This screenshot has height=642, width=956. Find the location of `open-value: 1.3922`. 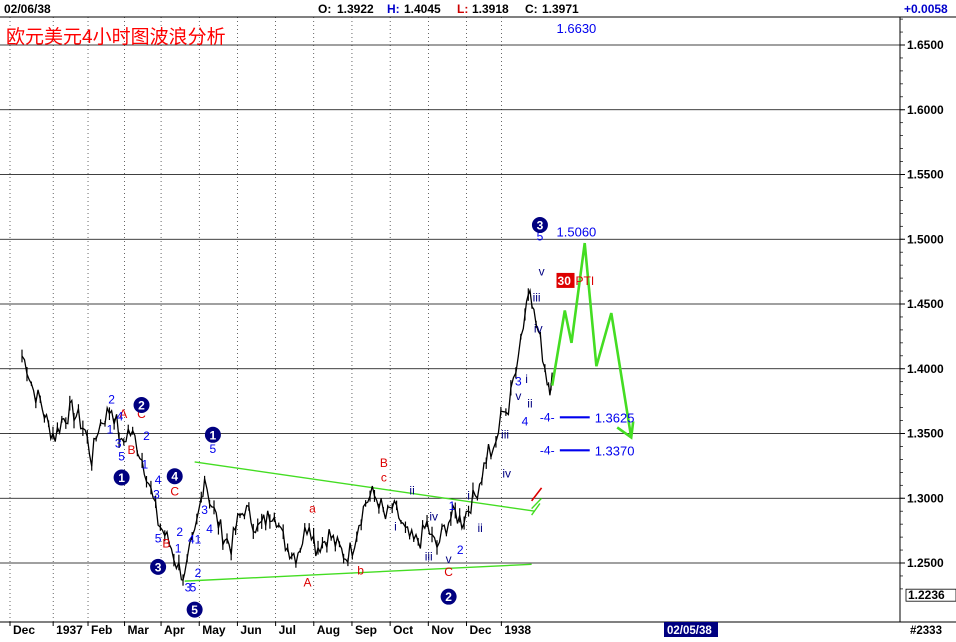

open-value: 1.3922 is located at coordinates (355, 9).